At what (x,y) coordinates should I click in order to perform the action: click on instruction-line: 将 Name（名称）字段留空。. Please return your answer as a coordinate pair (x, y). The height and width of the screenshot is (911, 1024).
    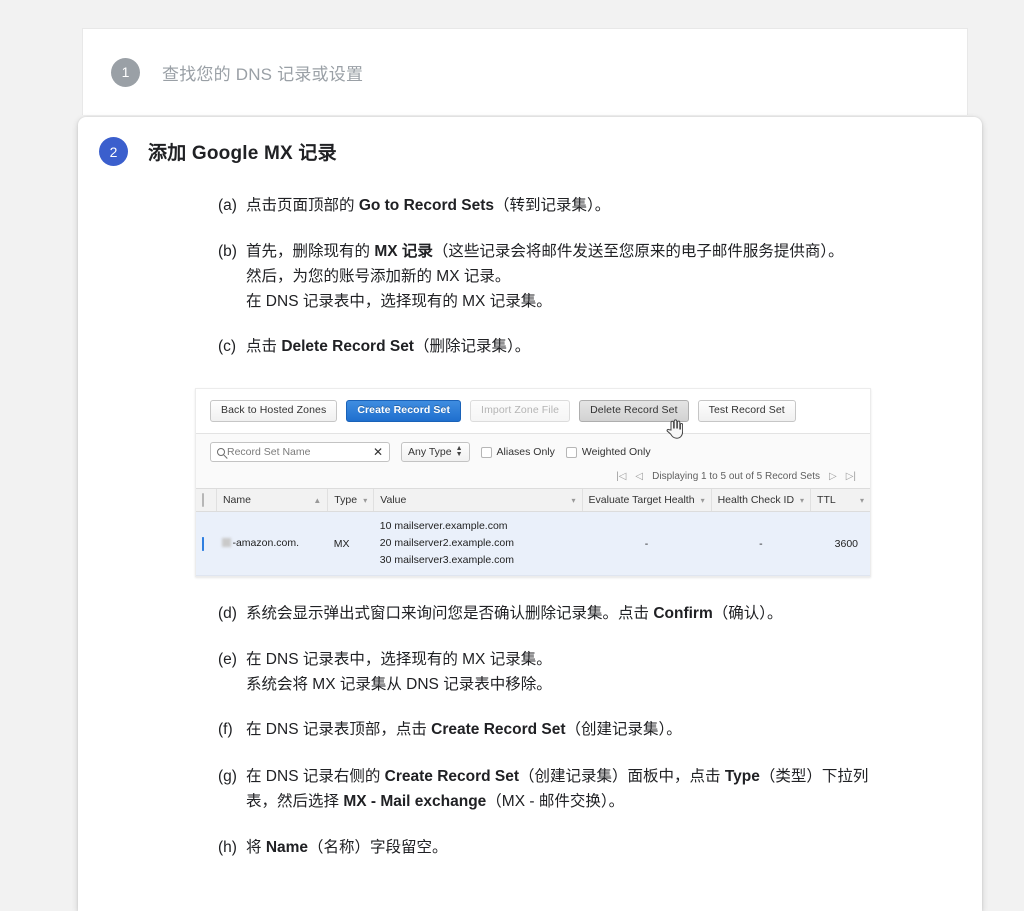
    Looking at the image, I should click on (614, 847).